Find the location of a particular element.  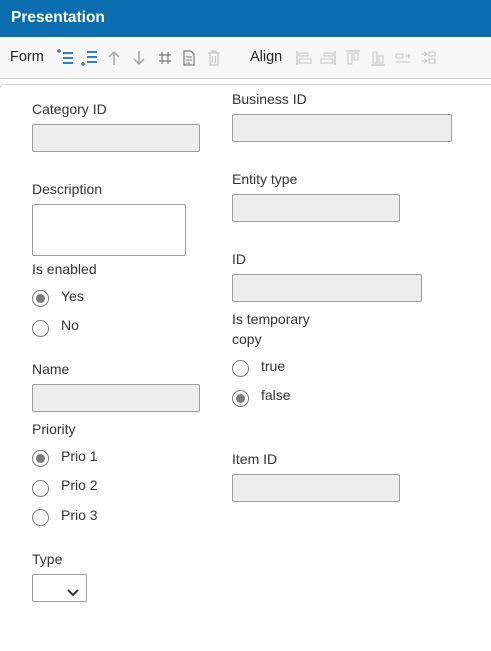

trash-icon is located at coordinates (214, 58).